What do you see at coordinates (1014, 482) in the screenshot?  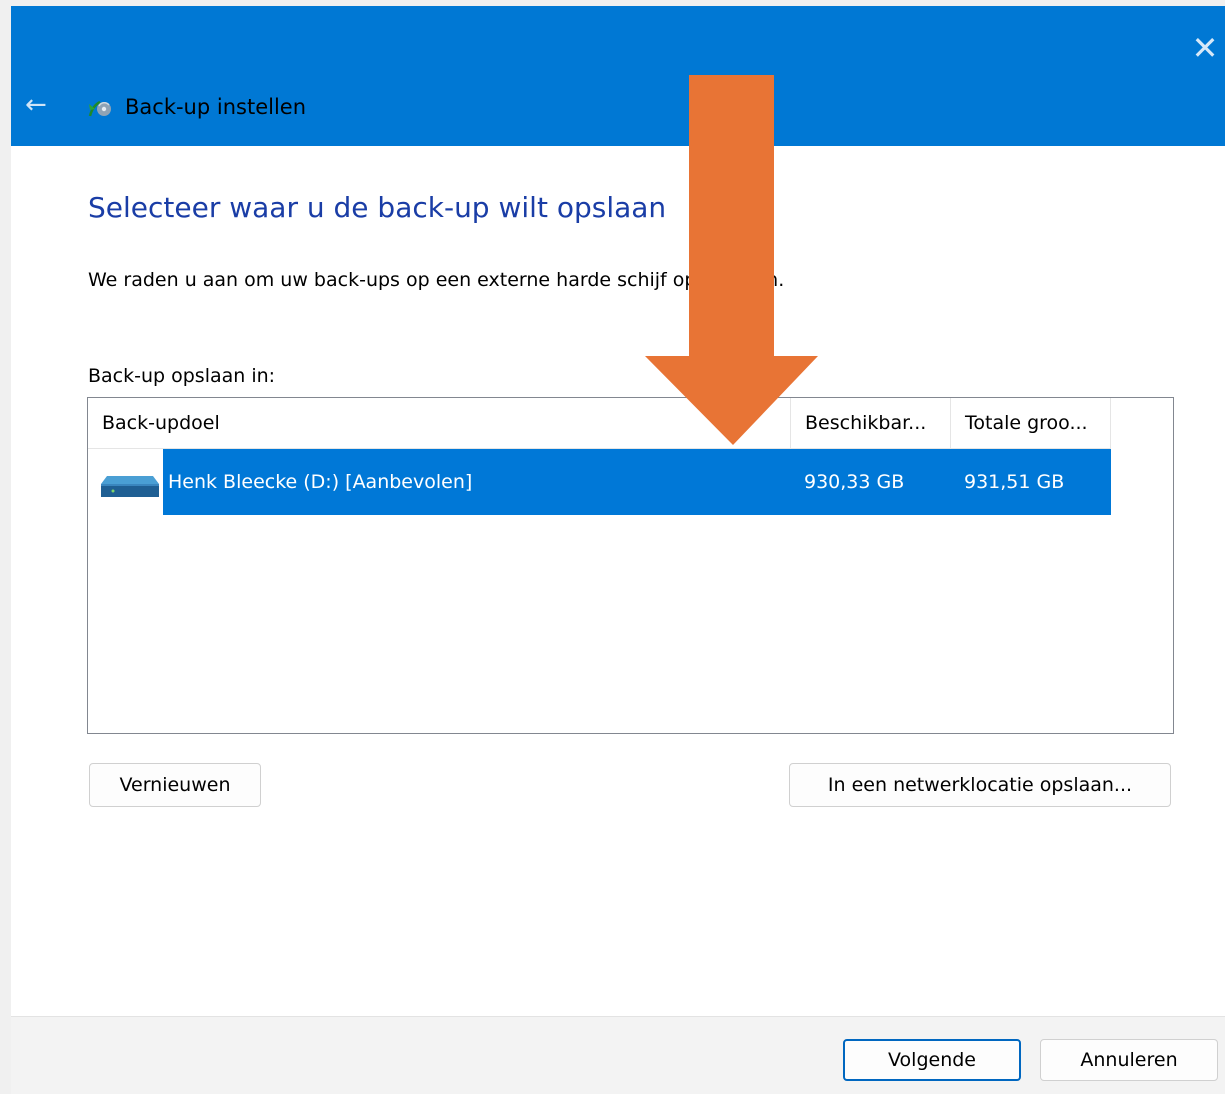 I see `drive-total: 931,51 GB` at bounding box center [1014, 482].